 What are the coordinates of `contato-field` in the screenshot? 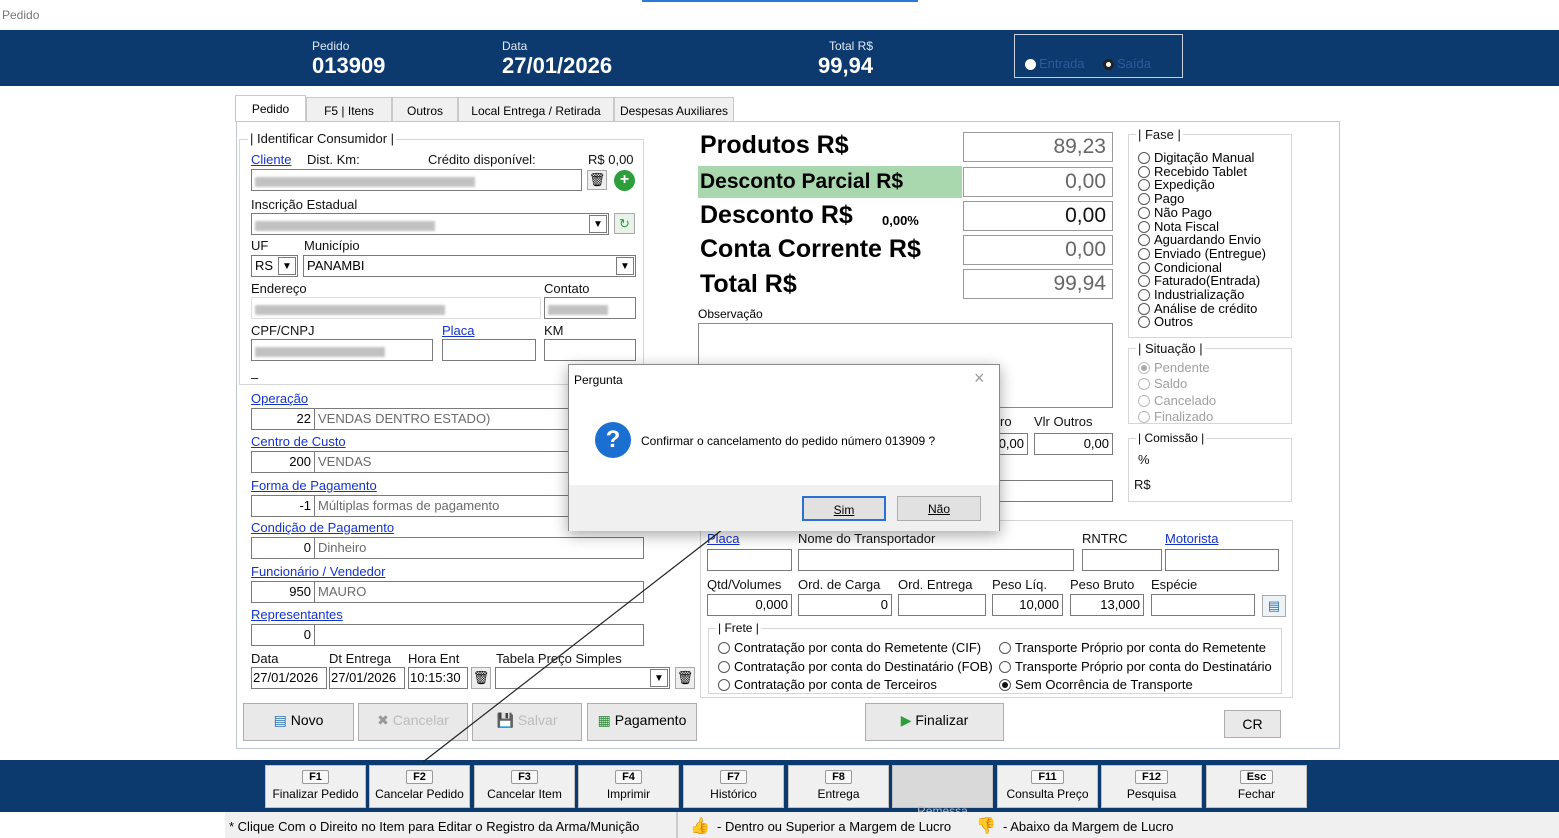 It's located at (590, 308).